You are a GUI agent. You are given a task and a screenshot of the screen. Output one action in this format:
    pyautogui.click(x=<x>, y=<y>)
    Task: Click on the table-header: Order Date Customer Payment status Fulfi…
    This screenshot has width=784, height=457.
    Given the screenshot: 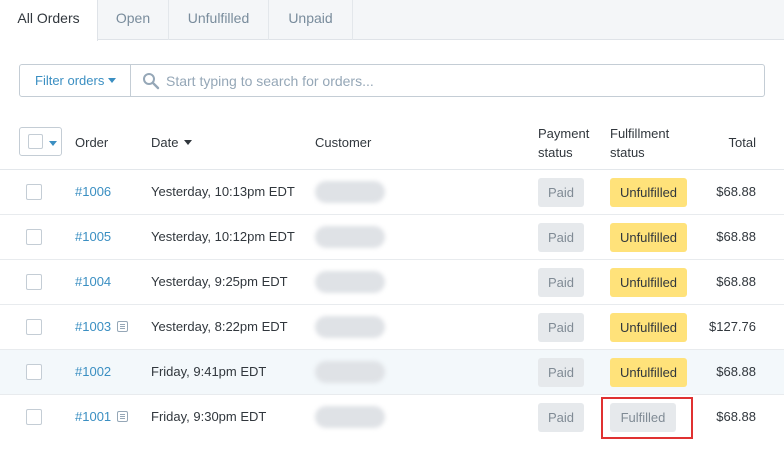 What is the action you would take?
    pyautogui.click(x=392, y=142)
    